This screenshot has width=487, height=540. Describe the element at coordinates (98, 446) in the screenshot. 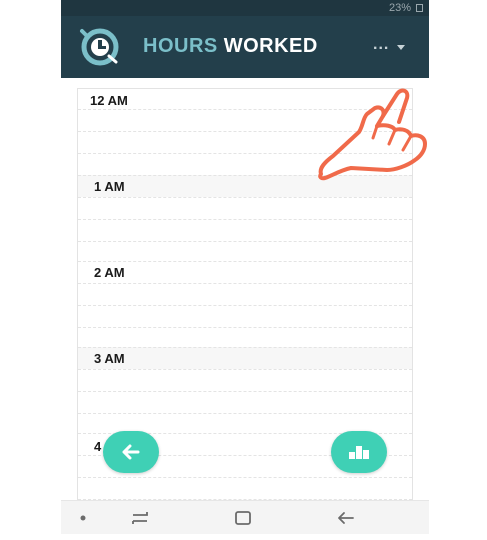

I see `hour-label: 4` at that location.